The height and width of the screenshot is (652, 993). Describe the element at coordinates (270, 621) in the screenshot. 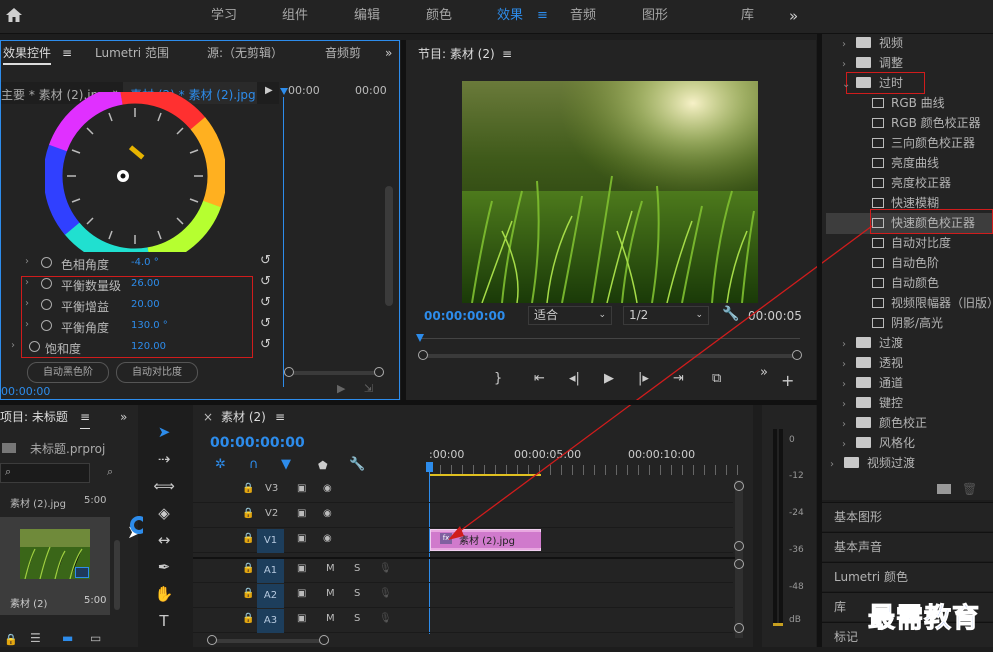

I see `track-target-a3: A3` at that location.